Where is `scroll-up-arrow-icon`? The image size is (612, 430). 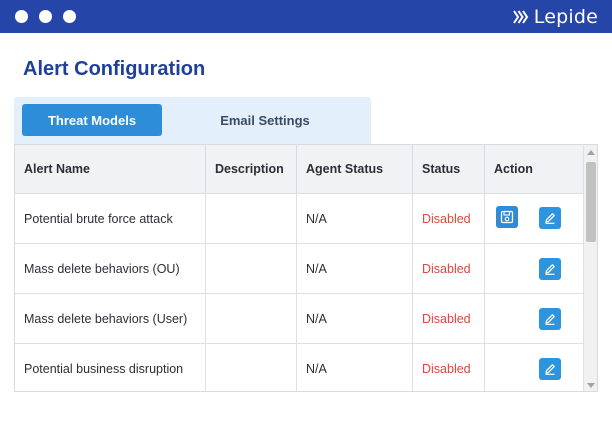
scroll-up-arrow-icon is located at coordinates (591, 152).